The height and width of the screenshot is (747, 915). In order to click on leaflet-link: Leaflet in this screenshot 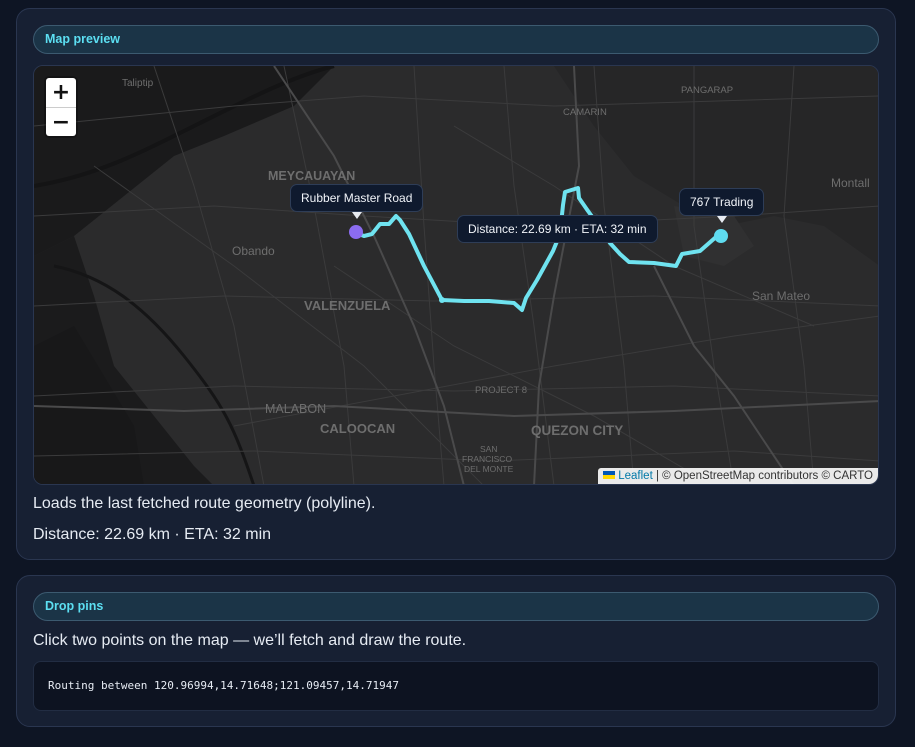, I will do `click(635, 476)`.